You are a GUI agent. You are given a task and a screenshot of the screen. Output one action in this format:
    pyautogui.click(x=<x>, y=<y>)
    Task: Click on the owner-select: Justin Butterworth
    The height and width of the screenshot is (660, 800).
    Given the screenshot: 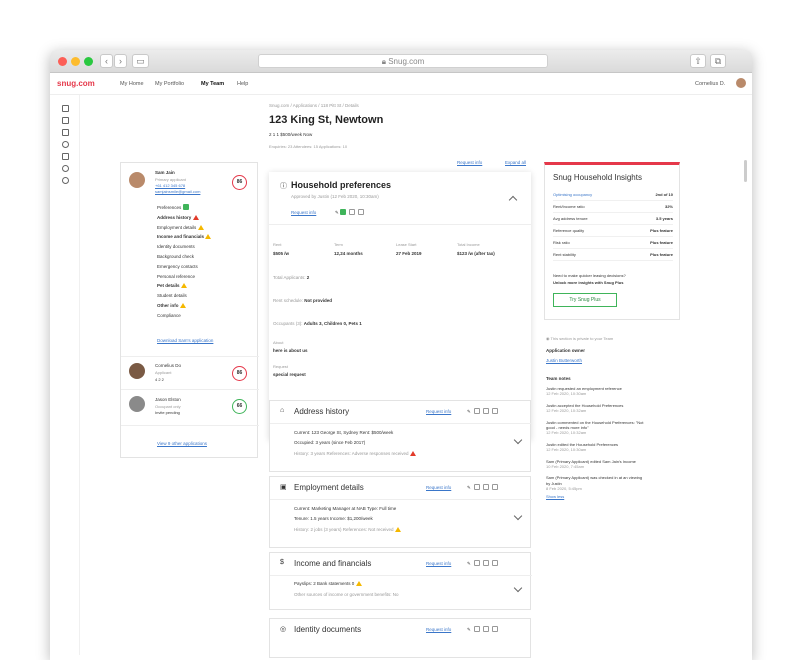 What is the action you would take?
    pyautogui.click(x=564, y=360)
    